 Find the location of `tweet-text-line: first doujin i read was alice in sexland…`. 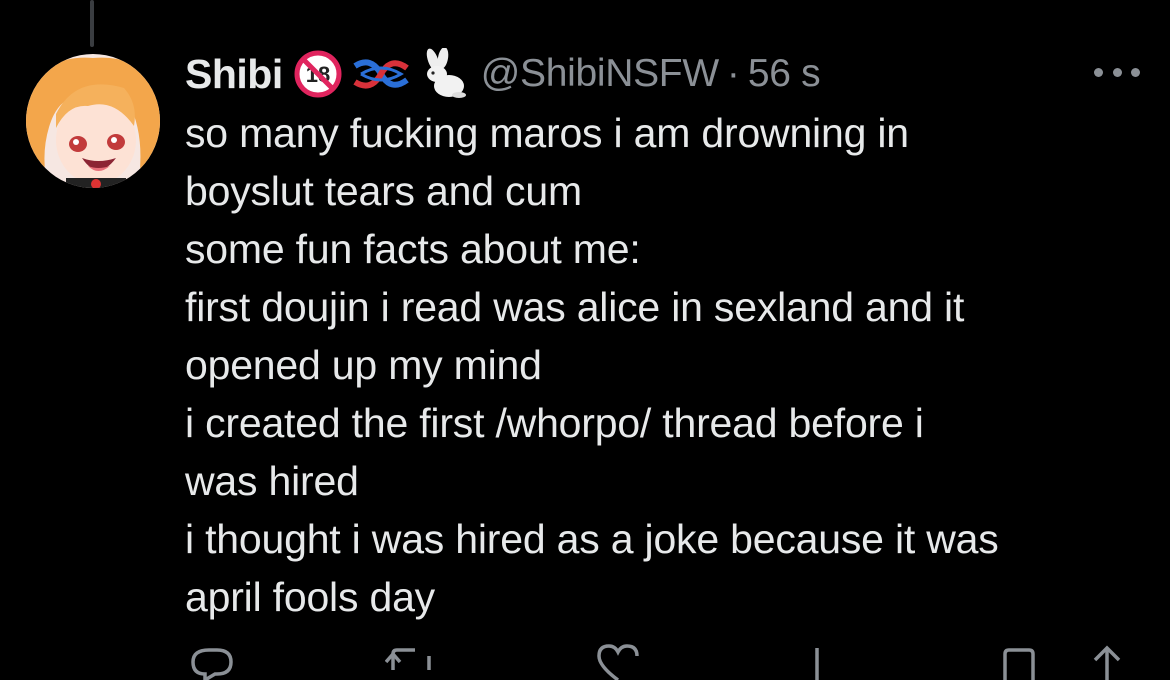

tweet-text-line: first doujin i read was alice in sexland… is located at coordinates (575, 307).